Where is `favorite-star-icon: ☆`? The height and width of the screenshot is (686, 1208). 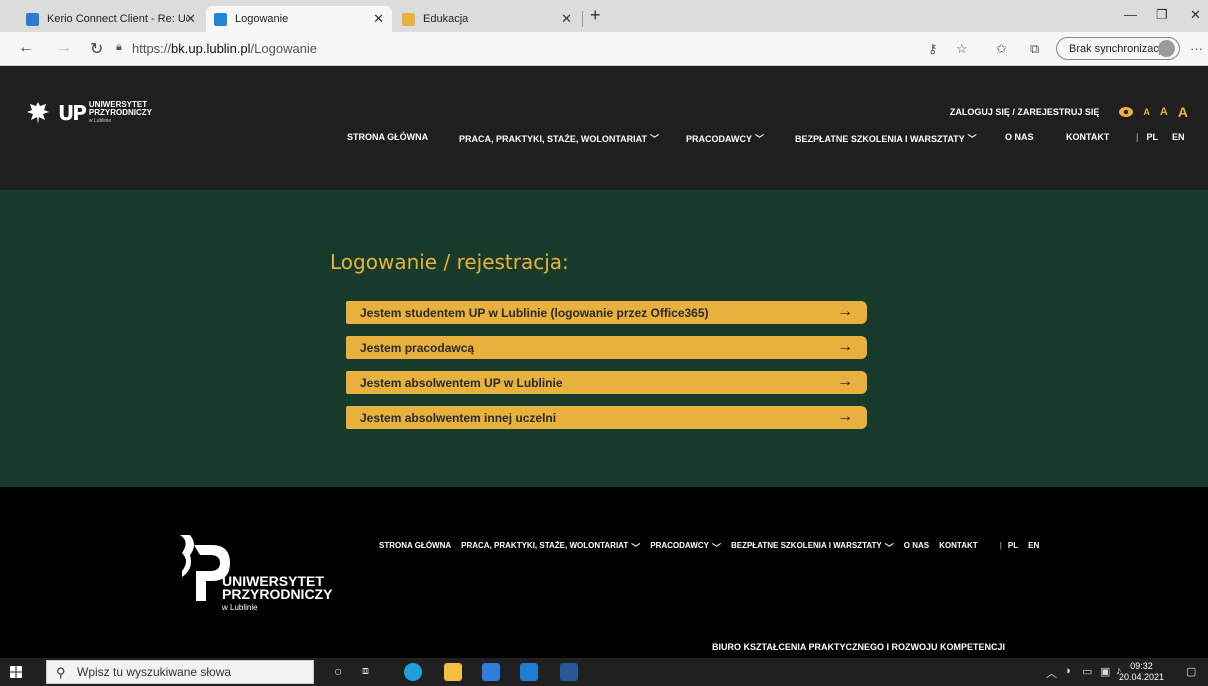
favorite-star-icon: ☆ is located at coordinates (962, 49).